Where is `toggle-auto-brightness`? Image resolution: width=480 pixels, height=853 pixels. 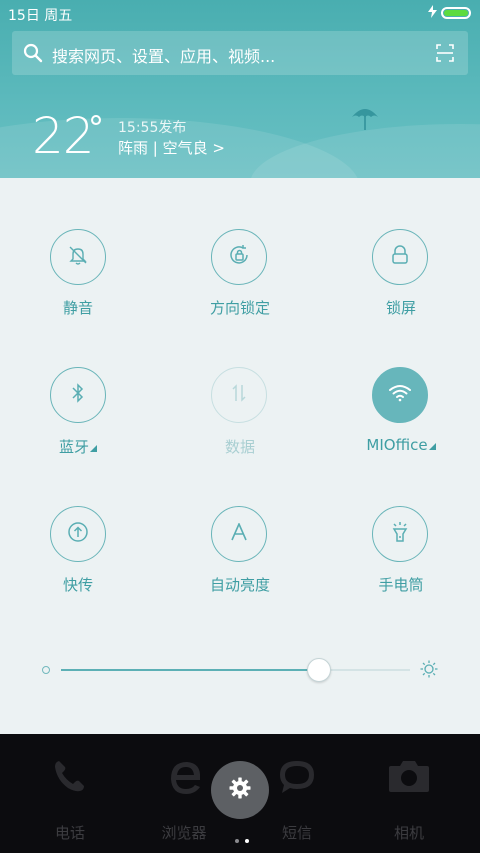
toggle-auto-brightness is located at coordinates (239, 534).